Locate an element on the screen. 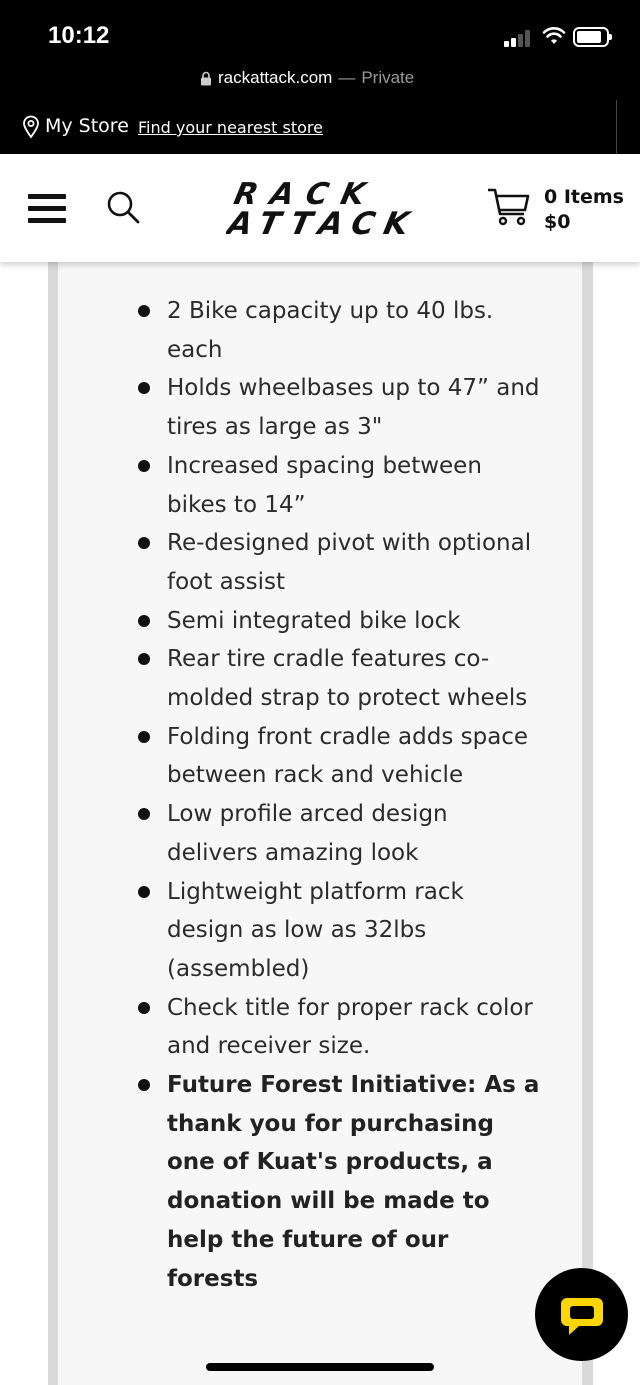 The image size is (640, 1385). my-store-label: My Store is located at coordinates (87, 126).